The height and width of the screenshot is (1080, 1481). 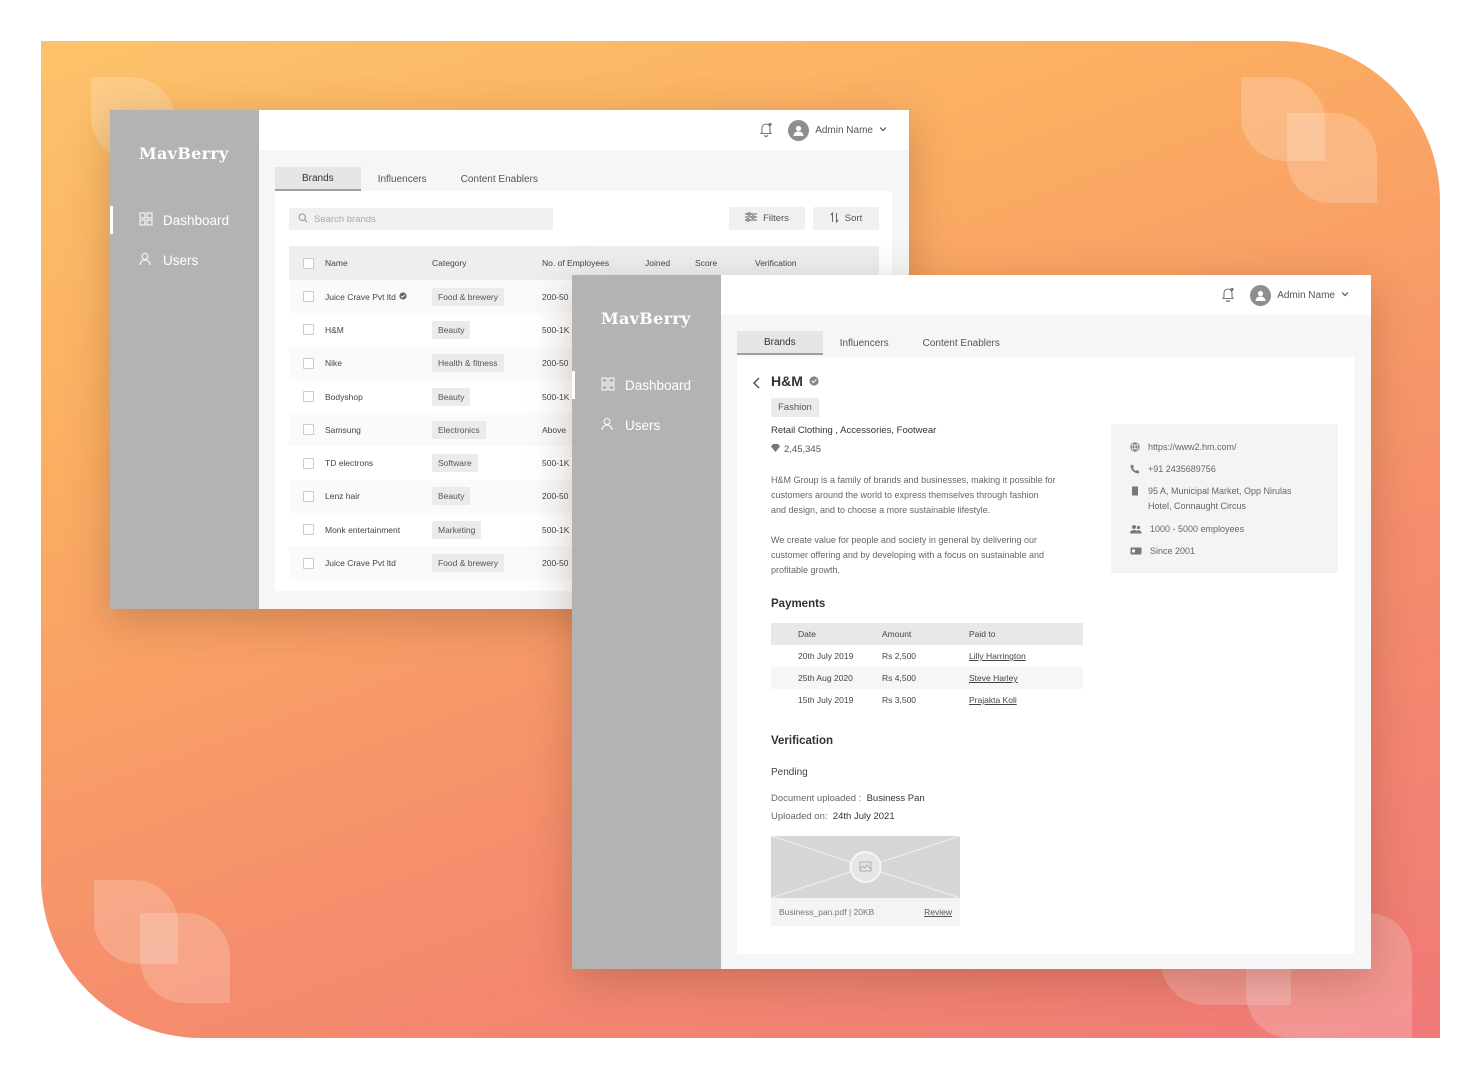 I want to click on verification-heading: Verification, so click(x=802, y=741).